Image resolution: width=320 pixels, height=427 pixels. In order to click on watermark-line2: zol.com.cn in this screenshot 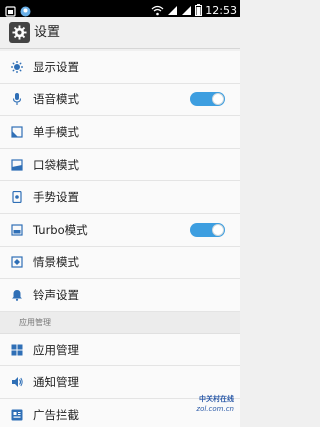, I will do `click(215, 409)`.